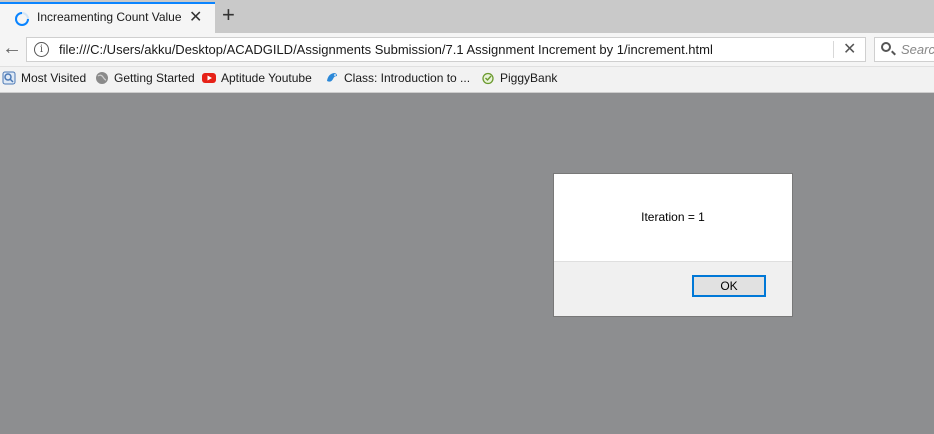  What do you see at coordinates (917, 49) in the screenshot?
I see `search-placeholder: Searc` at bounding box center [917, 49].